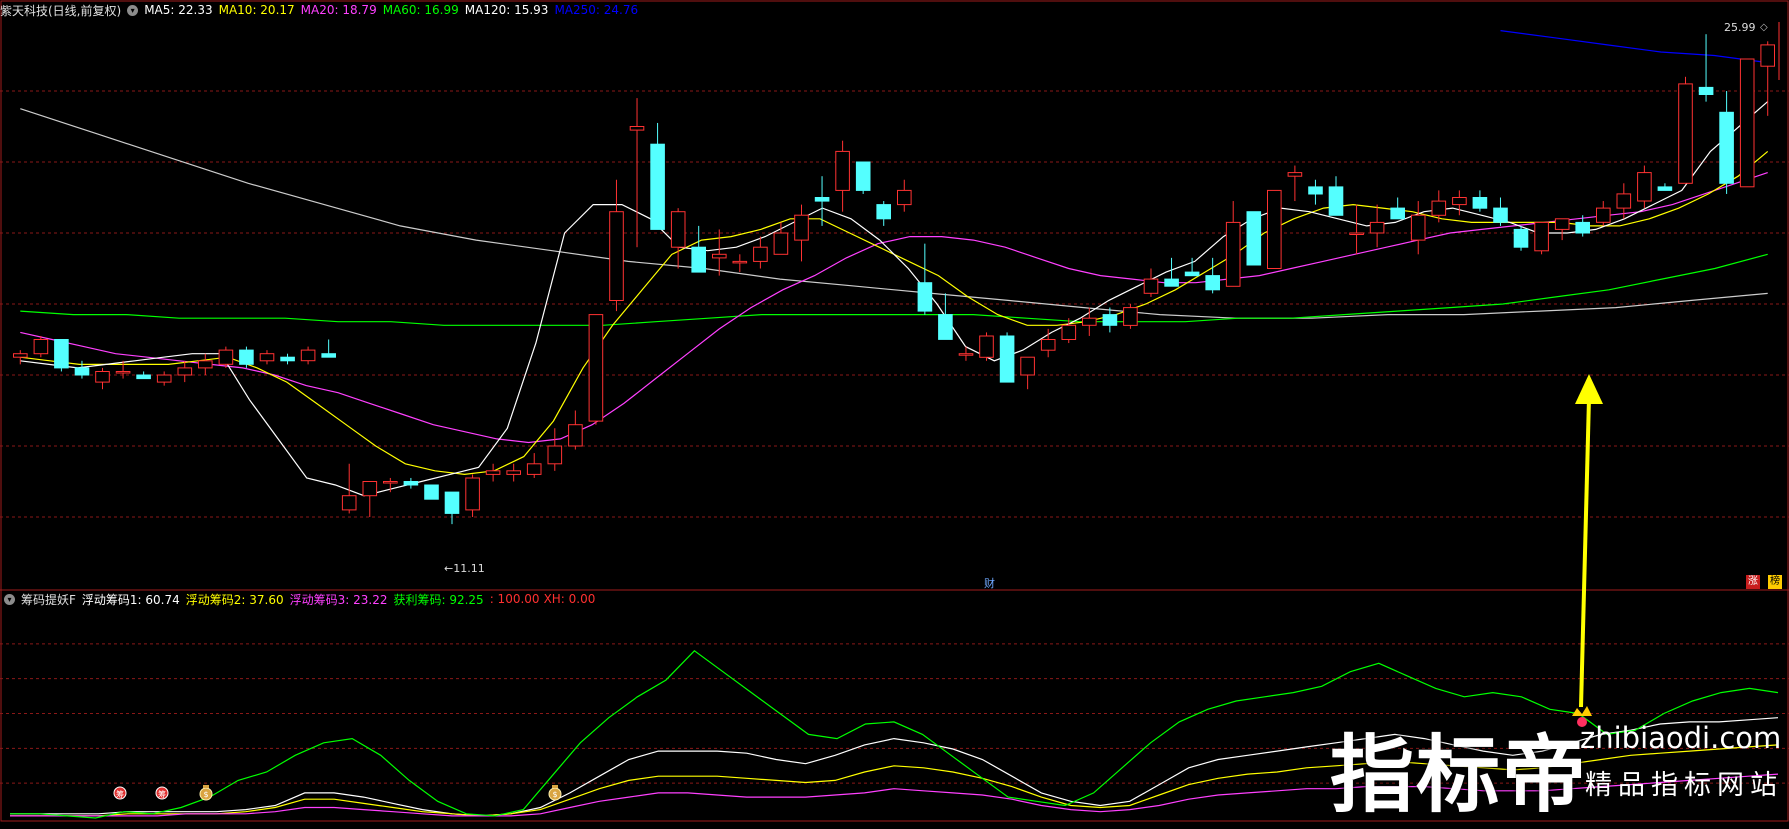 The width and height of the screenshot is (1789, 829). What do you see at coordinates (60, 10) in the screenshot?
I see `stock-title: 紫天科技(日线,前复权)` at bounding box center [60, 10].